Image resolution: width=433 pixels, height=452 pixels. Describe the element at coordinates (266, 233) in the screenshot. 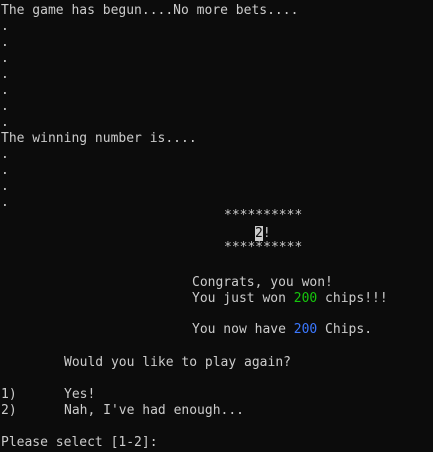

I see `winning-number-suffix: !` at that location.